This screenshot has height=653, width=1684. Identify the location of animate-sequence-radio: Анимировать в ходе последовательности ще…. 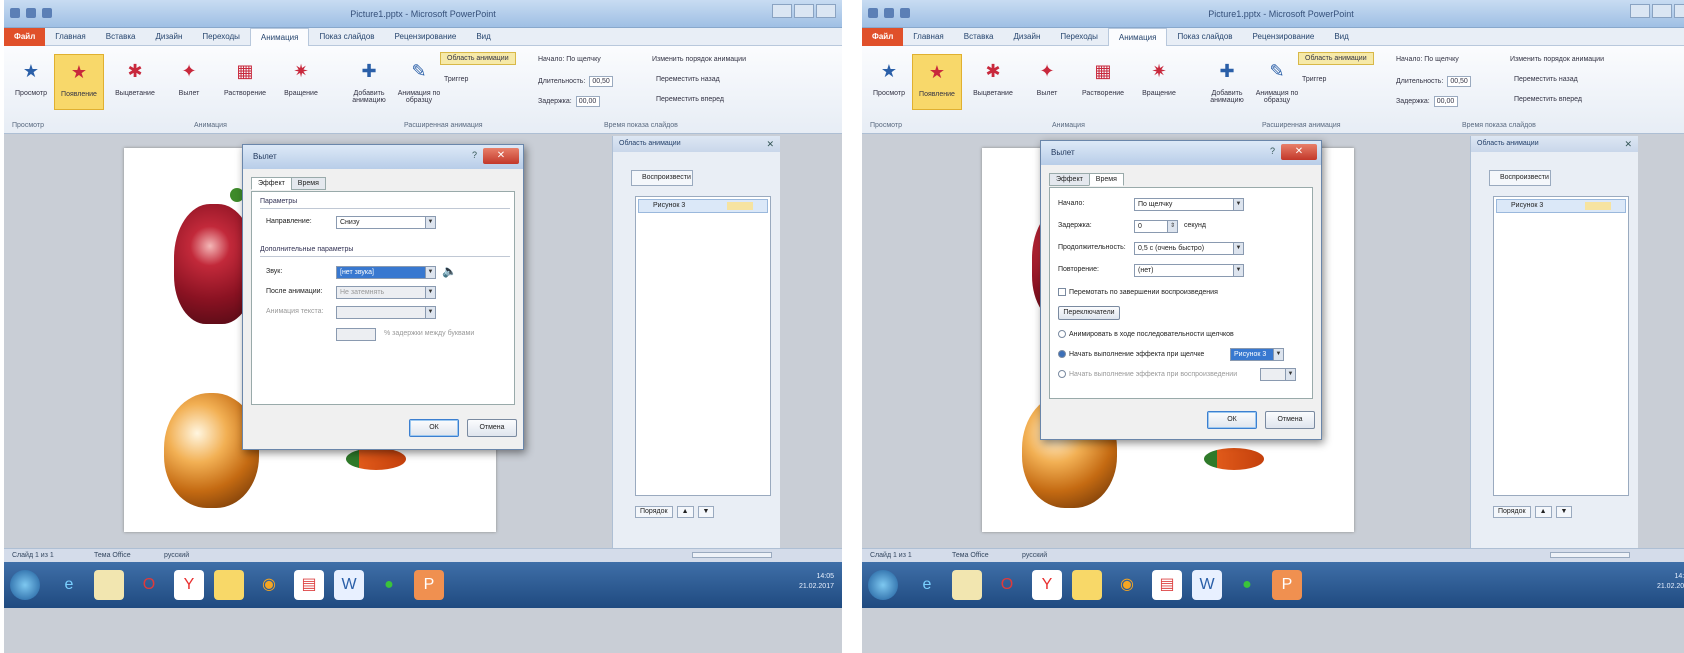
(1146, 334).